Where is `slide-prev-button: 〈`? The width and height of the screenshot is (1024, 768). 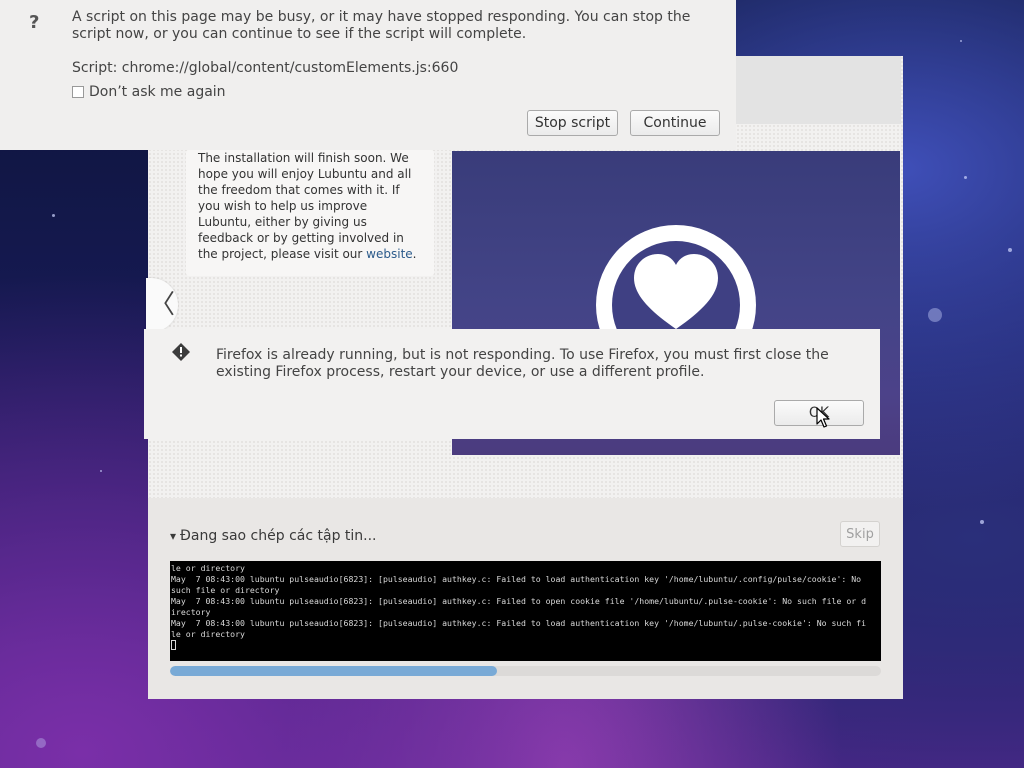 slide-prev-button: 〈 is located at coordinates (162, 305).